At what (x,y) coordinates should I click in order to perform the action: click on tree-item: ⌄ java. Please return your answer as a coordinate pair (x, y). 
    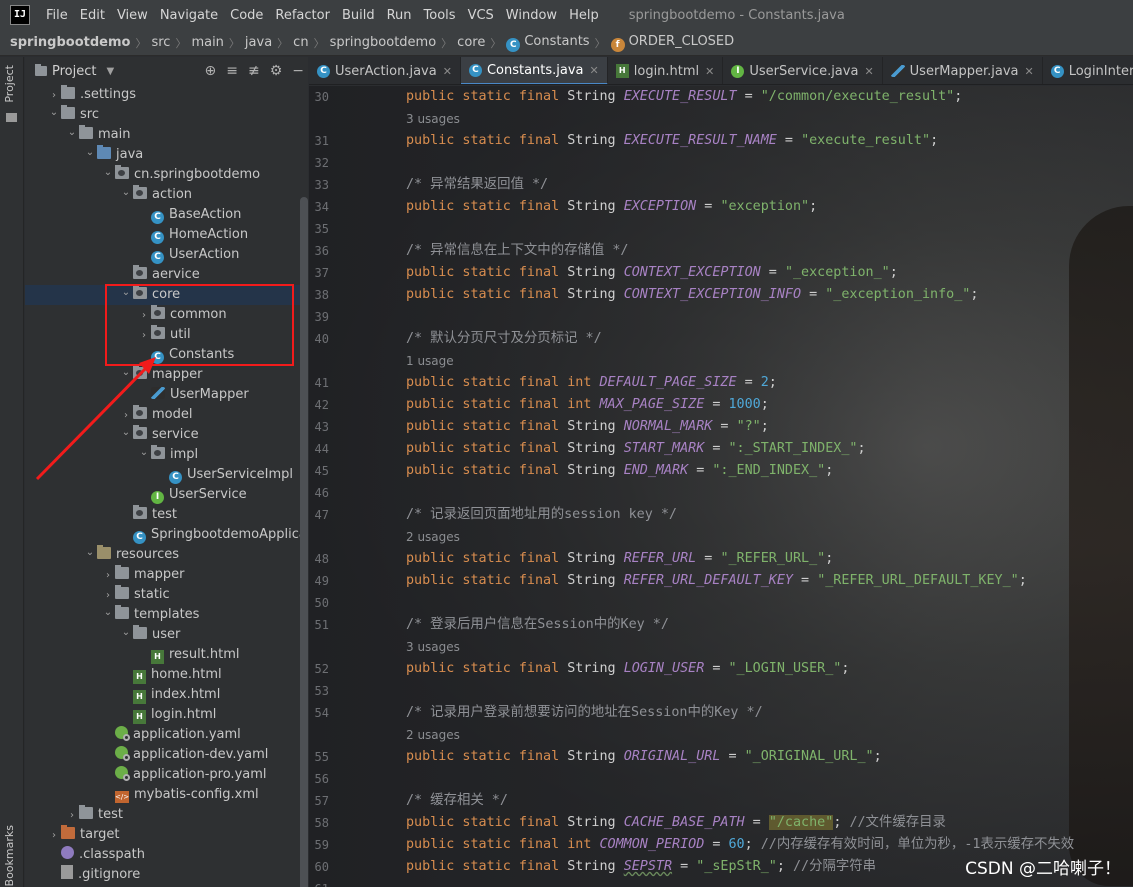
    Looking at the image, I should click on (166, 155).